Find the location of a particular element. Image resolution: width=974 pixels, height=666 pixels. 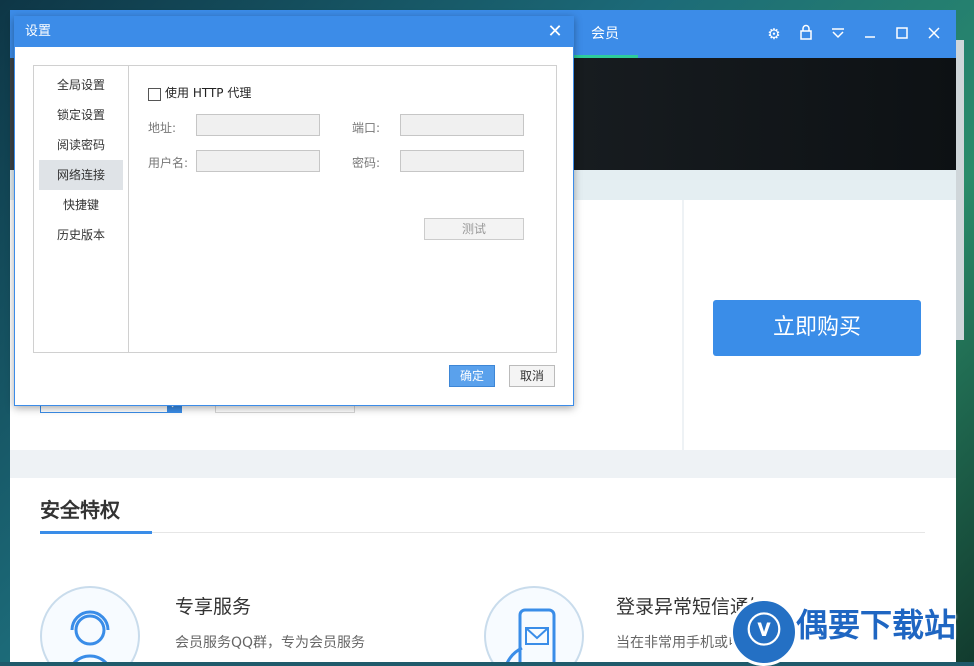

gear-icon: ⚙ is located at coordinates (774, 34).